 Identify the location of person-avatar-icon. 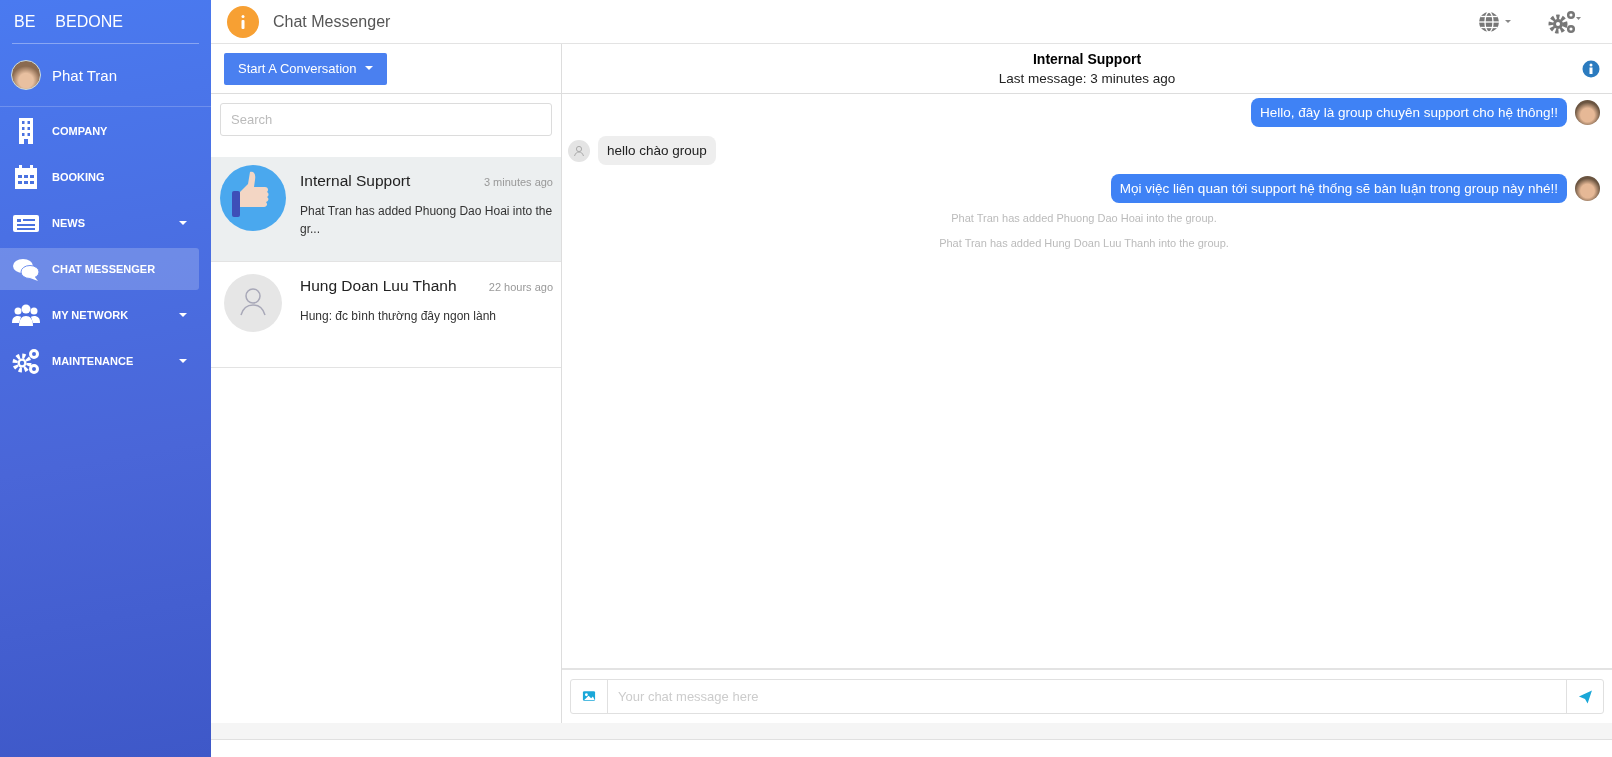
(579, 150).